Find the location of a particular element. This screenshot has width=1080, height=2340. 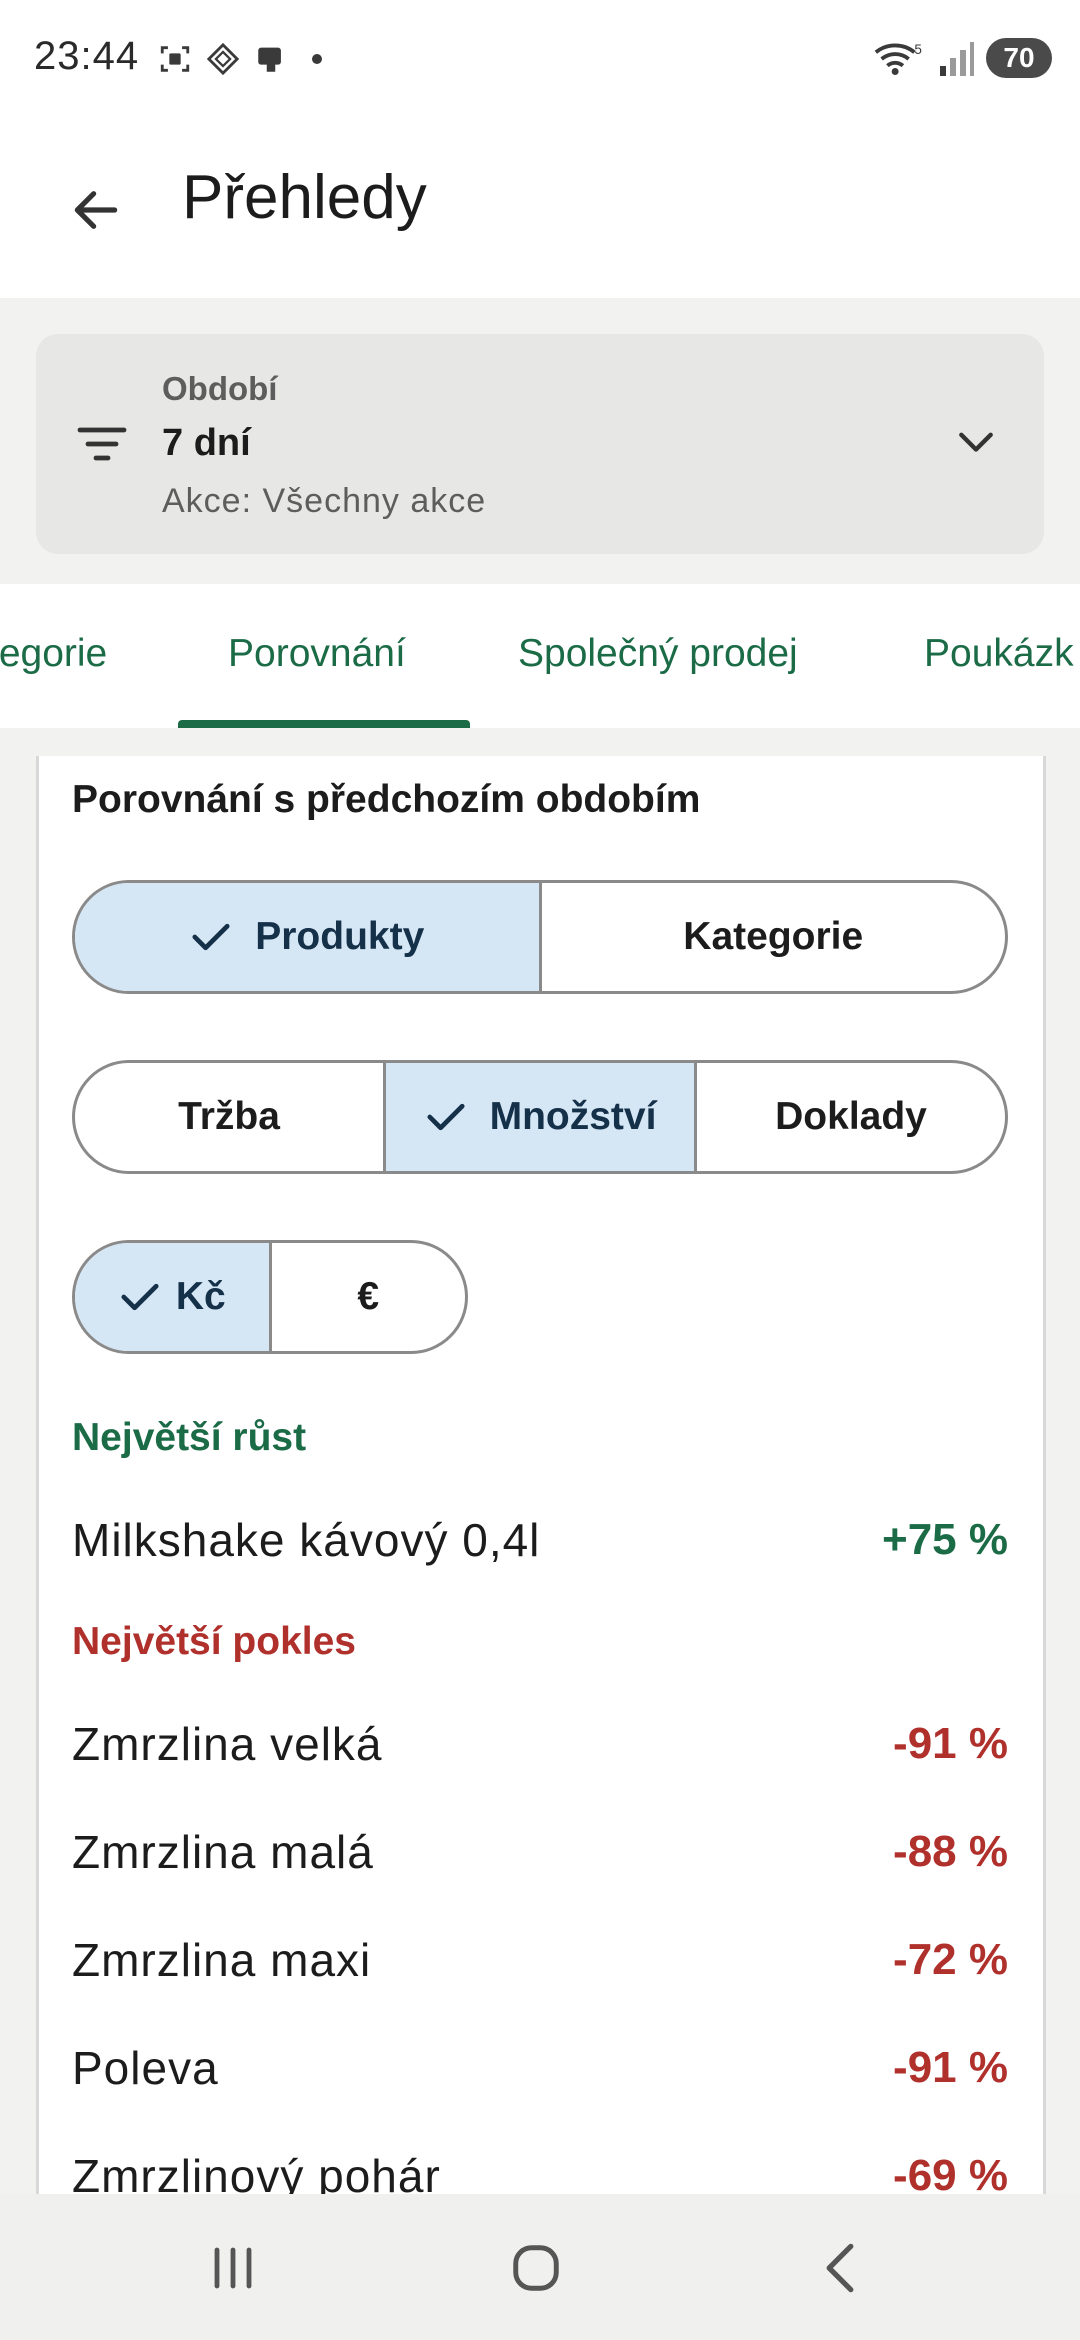

period-label: Období is located at coordinates (220, 388).